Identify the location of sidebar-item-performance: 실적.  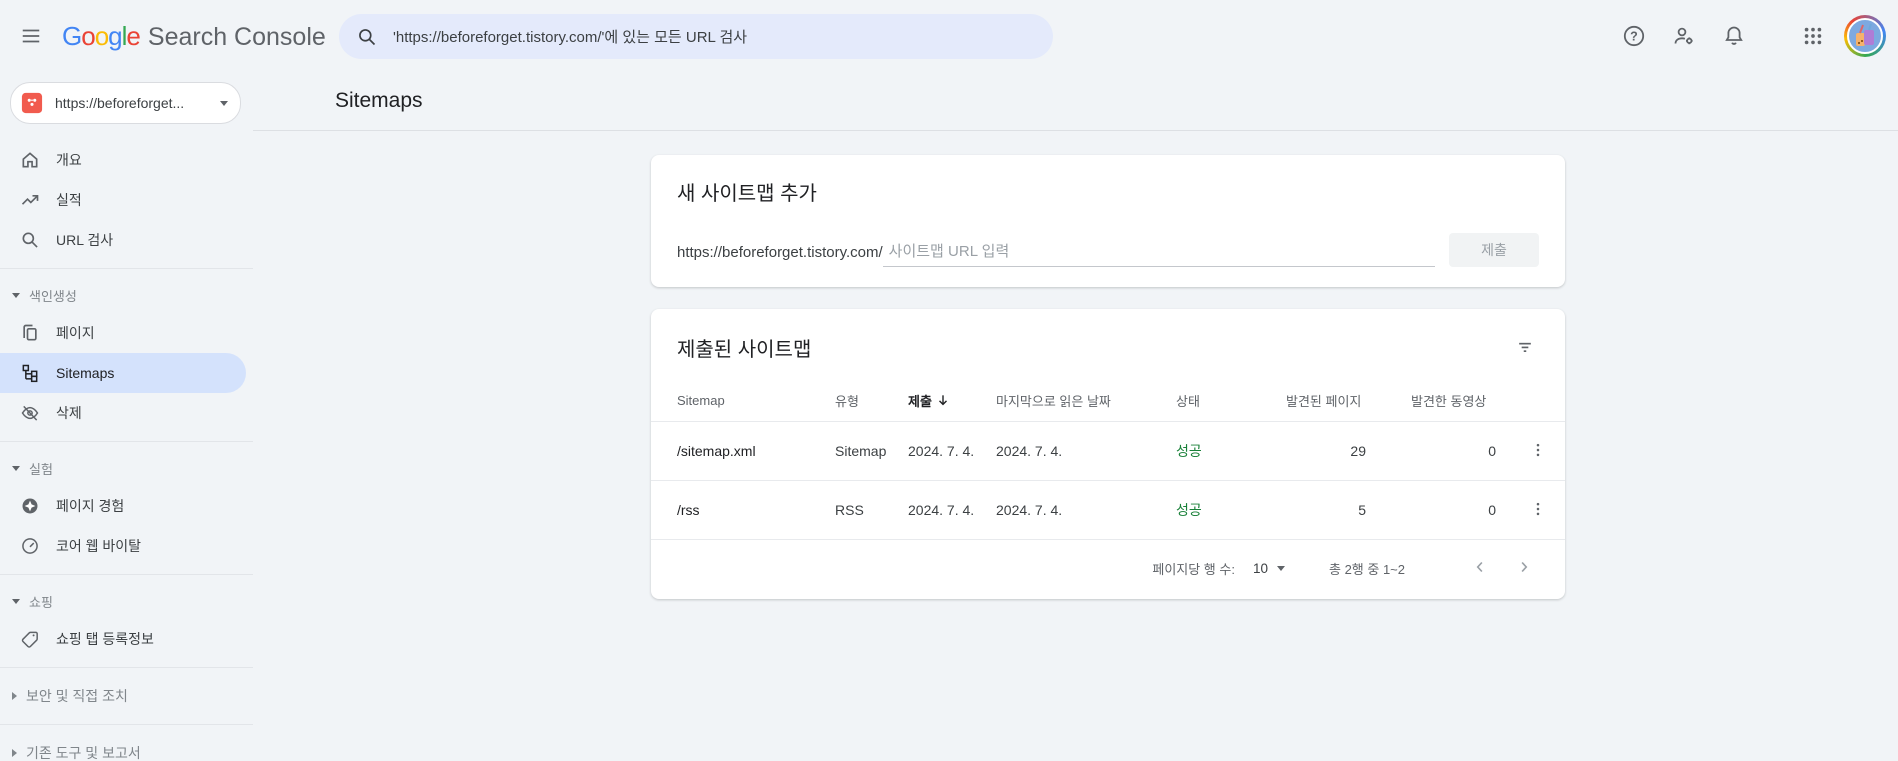
(126, 200).